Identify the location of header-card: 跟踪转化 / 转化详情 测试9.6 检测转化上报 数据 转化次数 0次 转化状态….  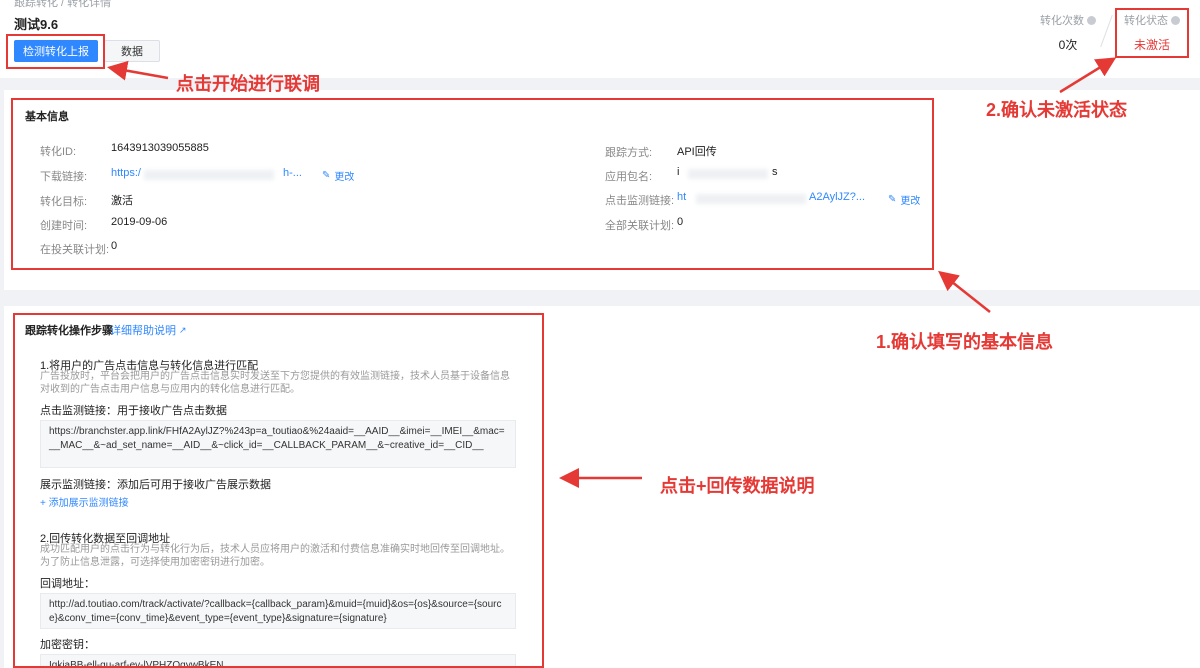
(600, 39).